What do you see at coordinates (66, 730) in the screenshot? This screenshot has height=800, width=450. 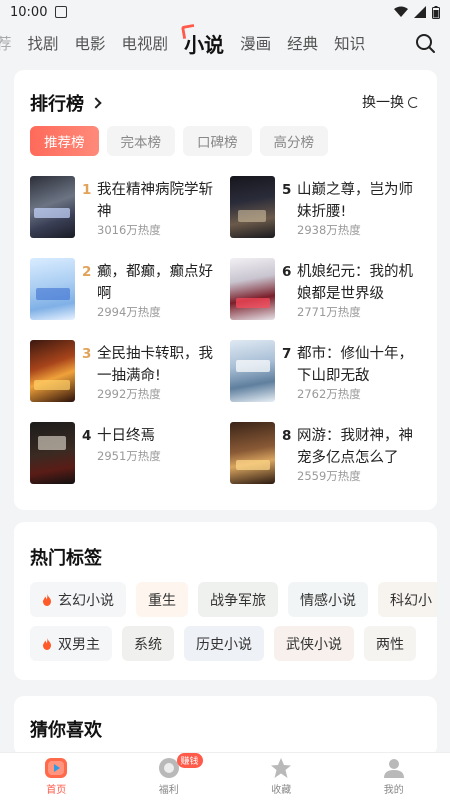 I see `guess-title: 猜你喜欢` at bounding box center [66, 730].